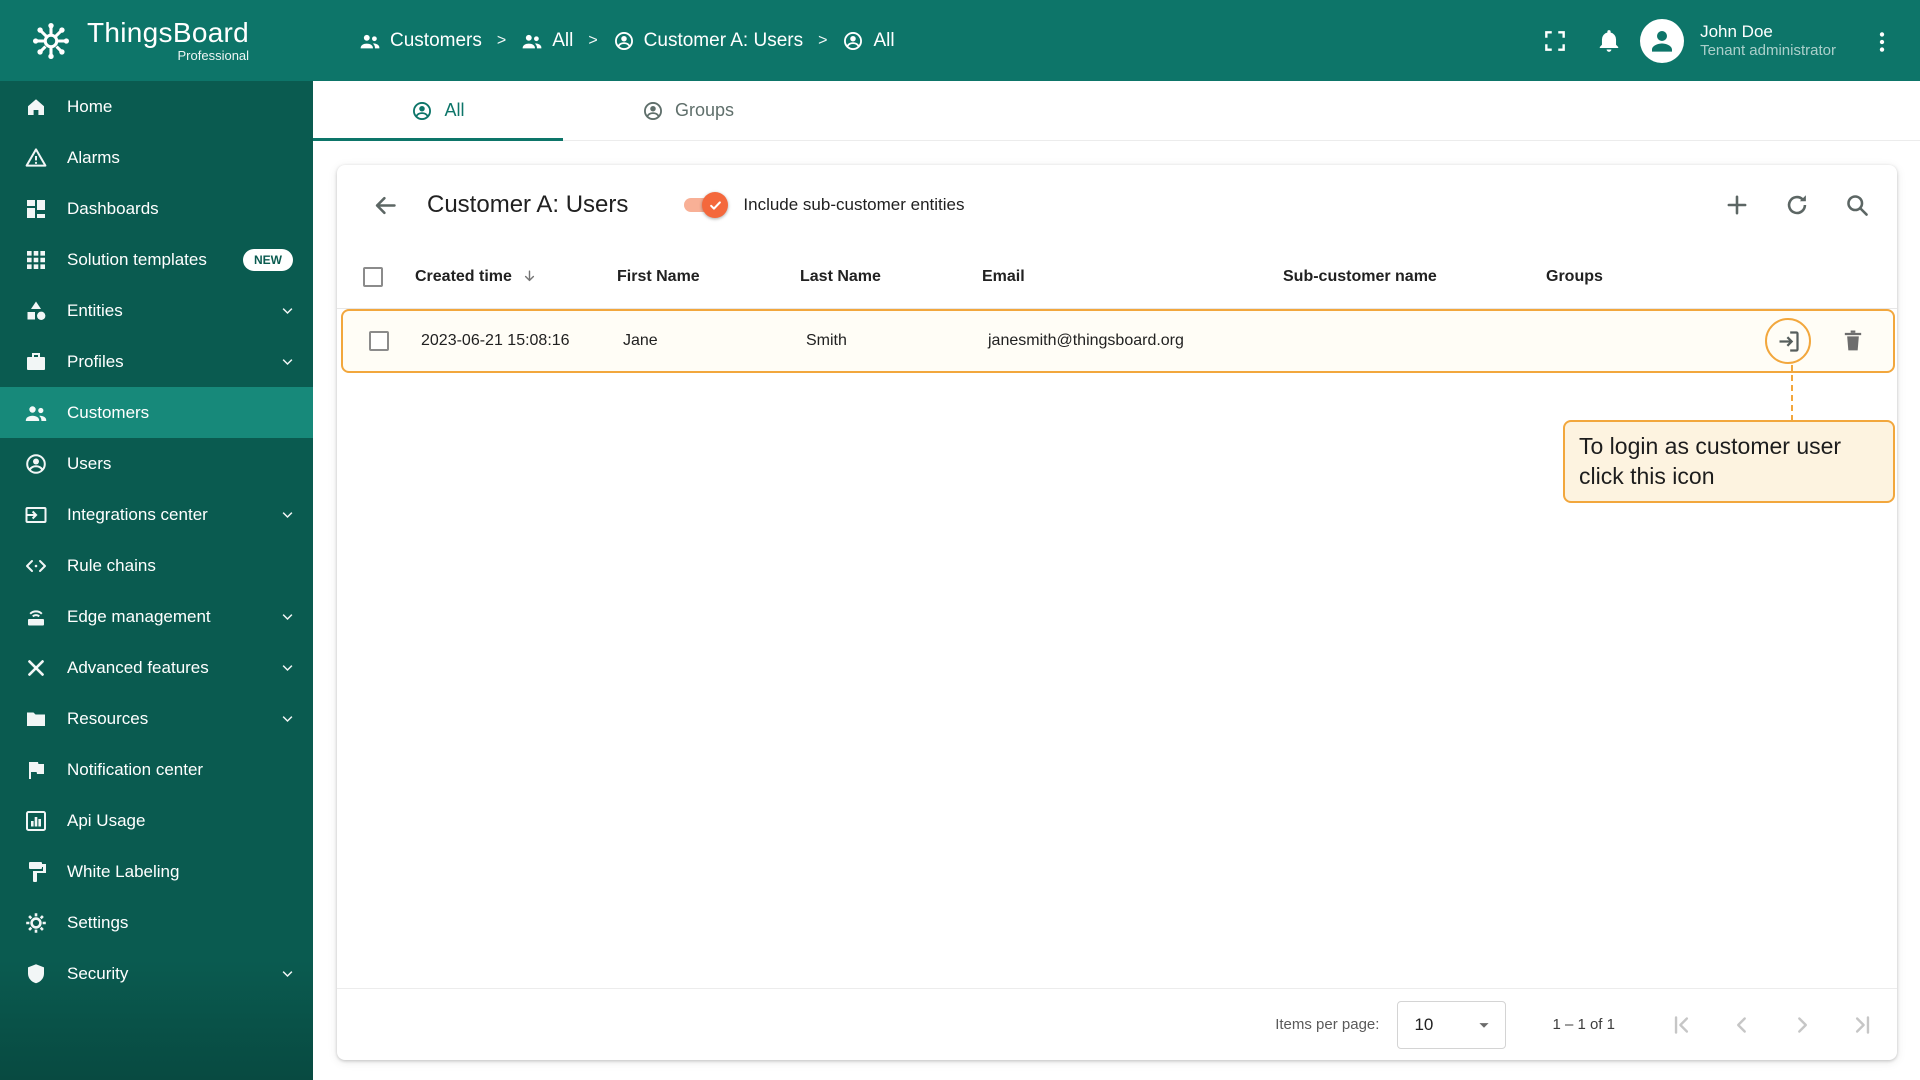 This screenshot has height=1080, width=1920. Describe the element at coordinates (1768, 50) in the screenshot. I see `user-role: Tenant administrator` at that location.